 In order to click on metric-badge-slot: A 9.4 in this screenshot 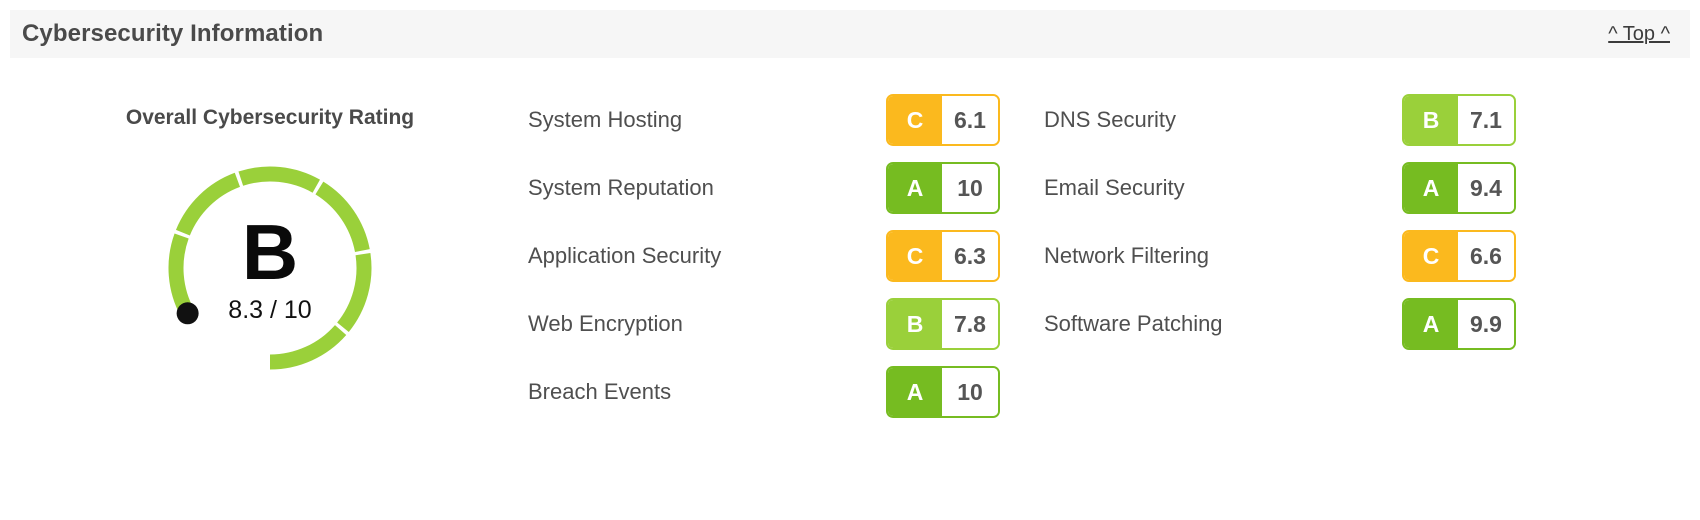, I will do `click(1467, 188)`.